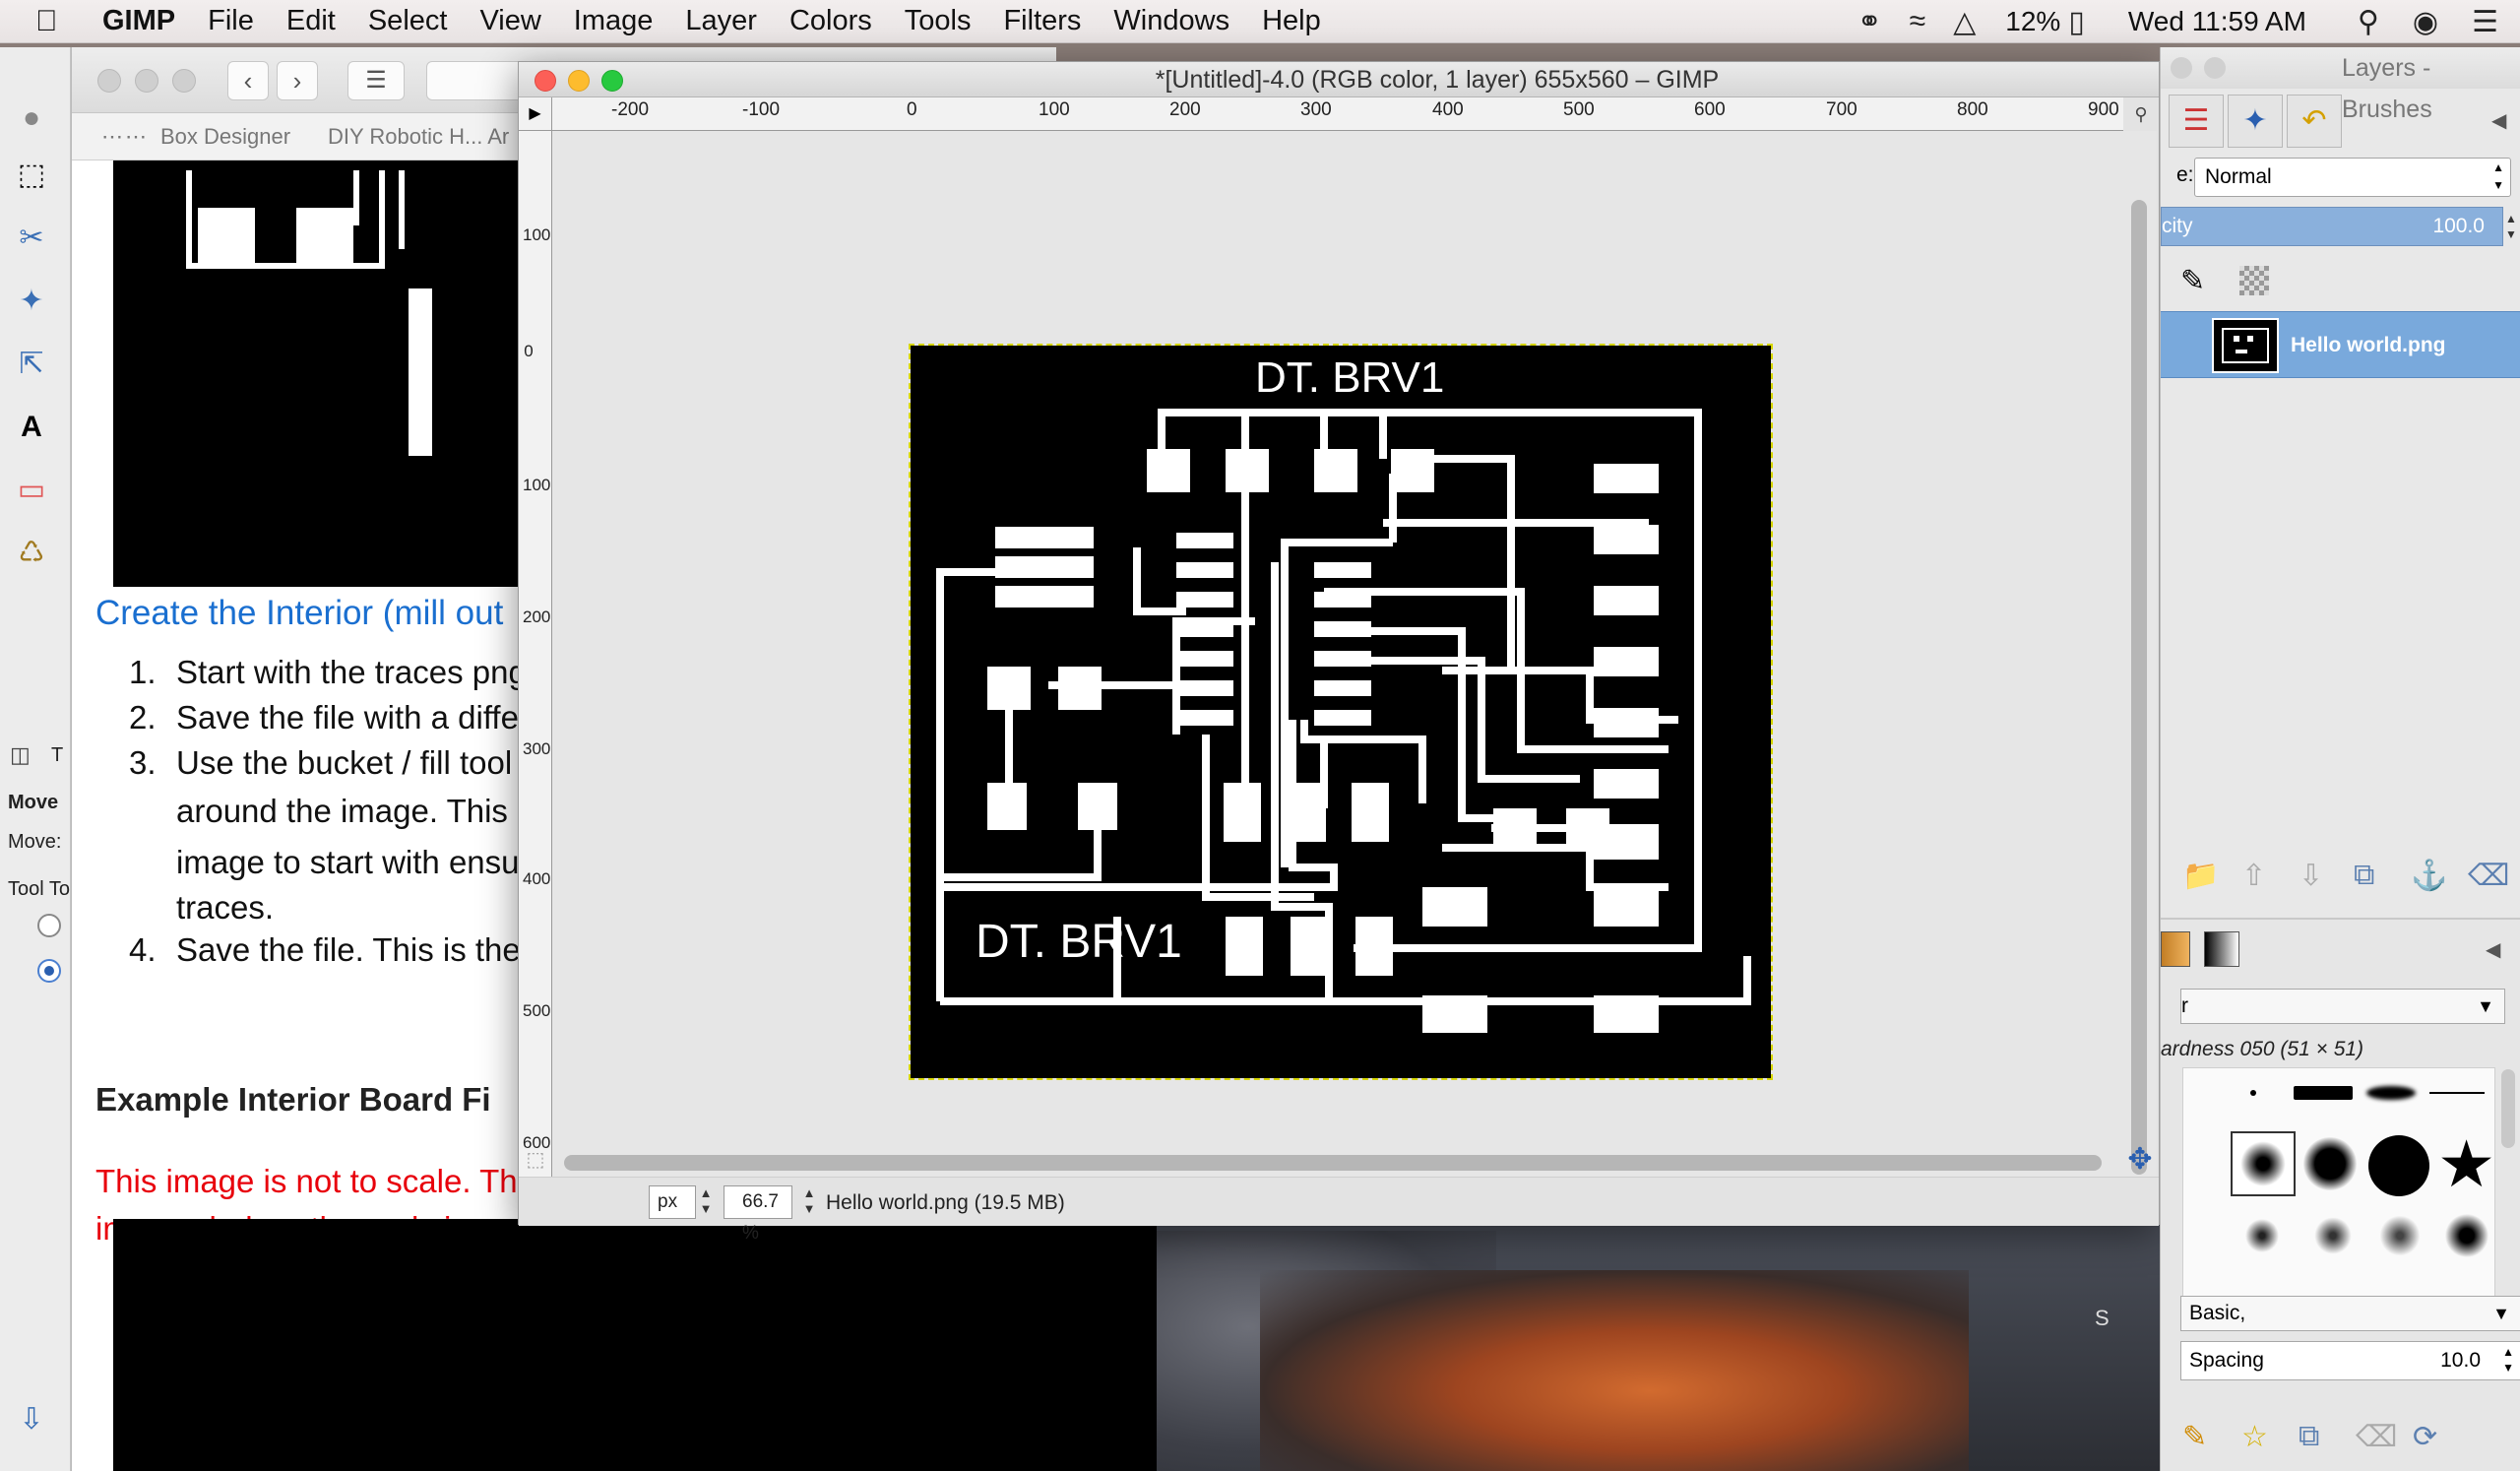 Image resolution: width=2520 pixels, height=1471 pixels. What do you see at coordinates (225, 136) in the screenshot?
I see `bookmark-box-designer: Box Designer` at bounding box center [225, 136].